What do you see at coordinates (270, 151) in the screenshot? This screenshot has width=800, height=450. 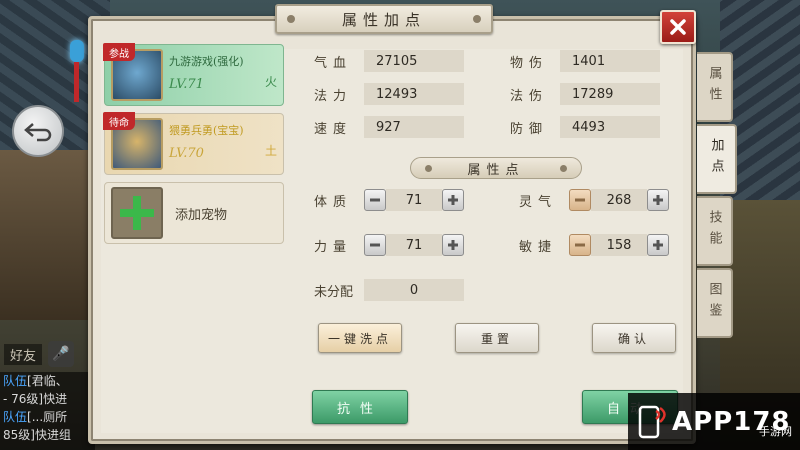 I see `pet-element: 土` at bounding box center [270, 151].